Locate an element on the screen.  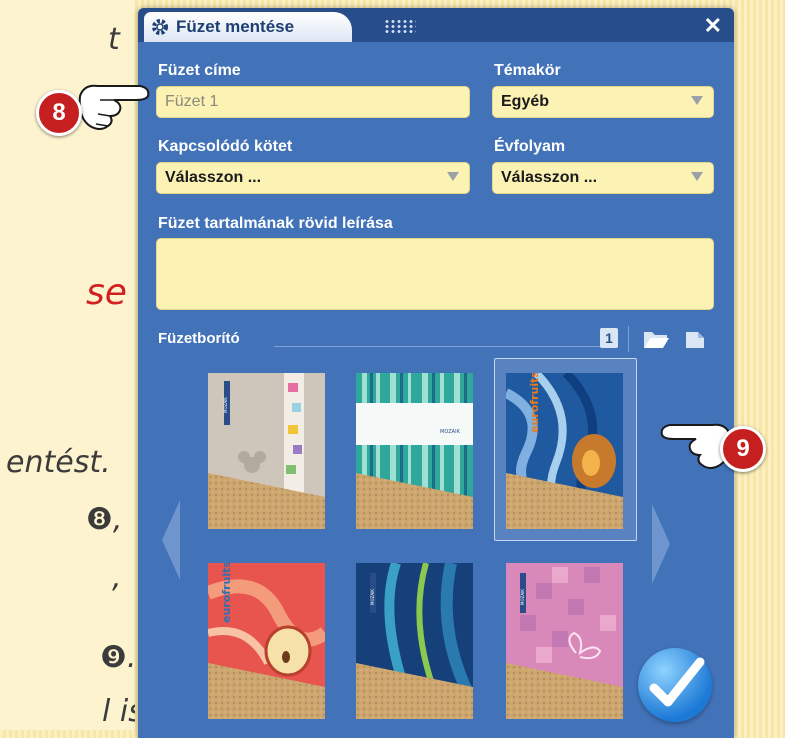
callout-badge-8: 8 is located at coordinates (59, 113).